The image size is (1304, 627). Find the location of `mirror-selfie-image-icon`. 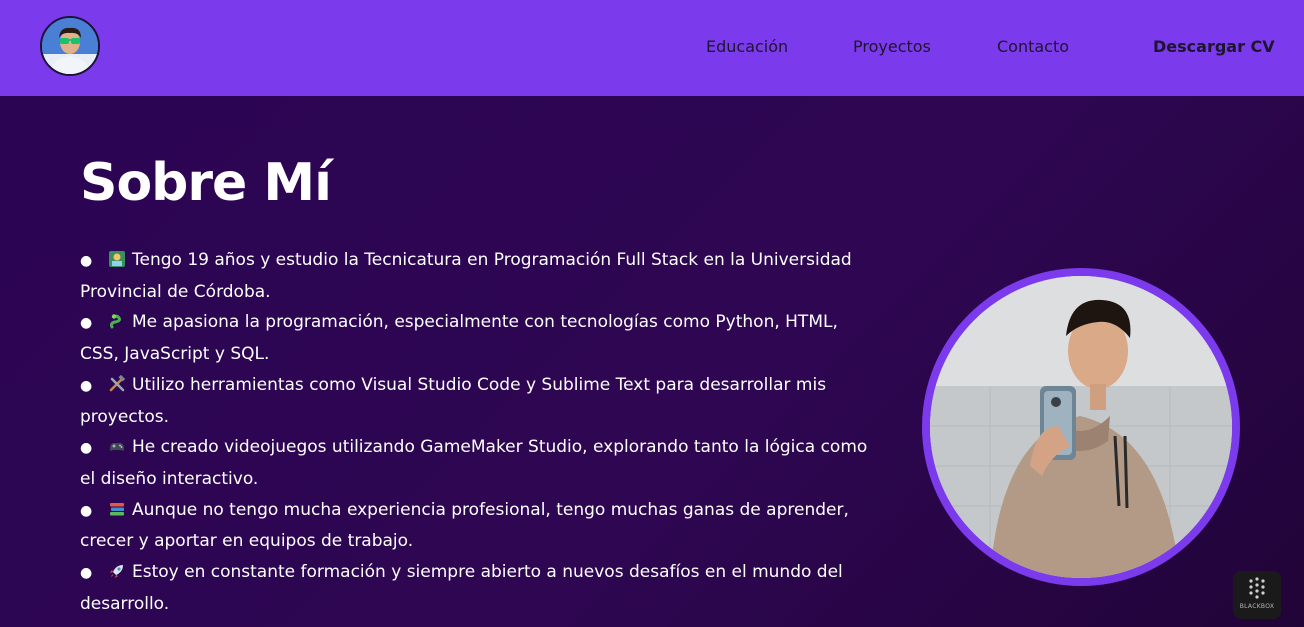

mirror-selfie-image-icon is located at coordinates (1081, 427).